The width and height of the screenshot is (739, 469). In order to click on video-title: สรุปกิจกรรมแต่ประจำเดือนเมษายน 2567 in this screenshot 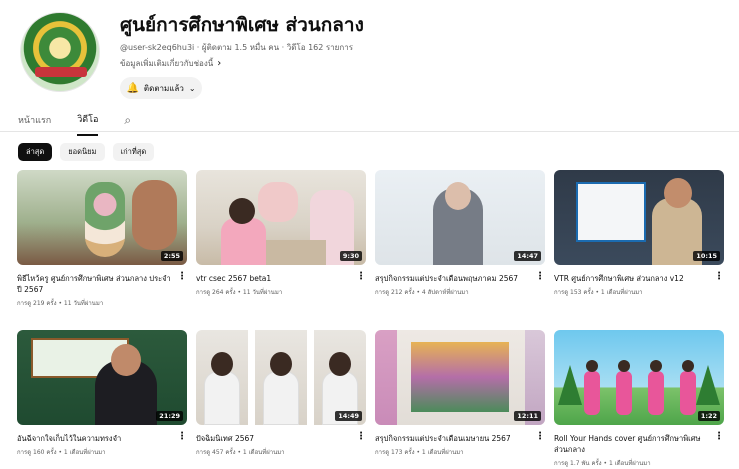, I will do `click(460, 438)`.